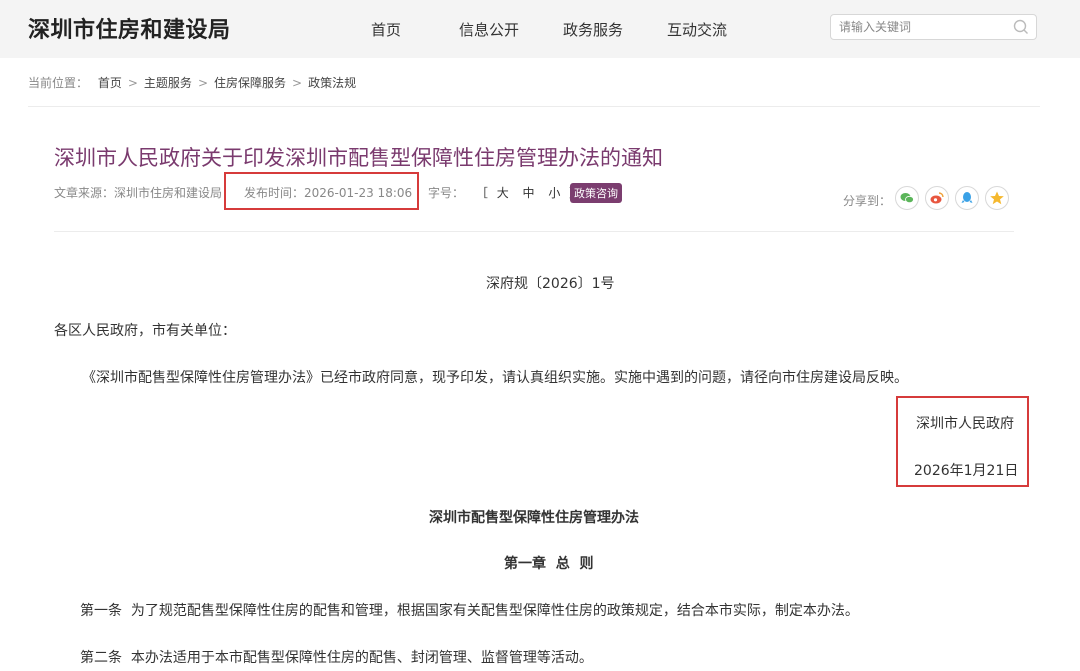  I want to click on font-size-medium: 中, so click(529, 193).